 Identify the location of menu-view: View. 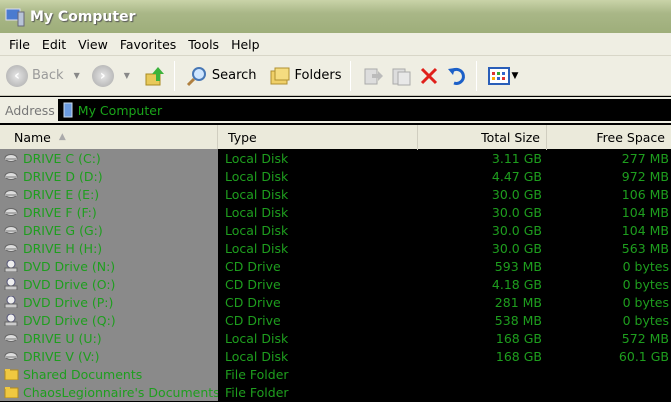
(93, 44).